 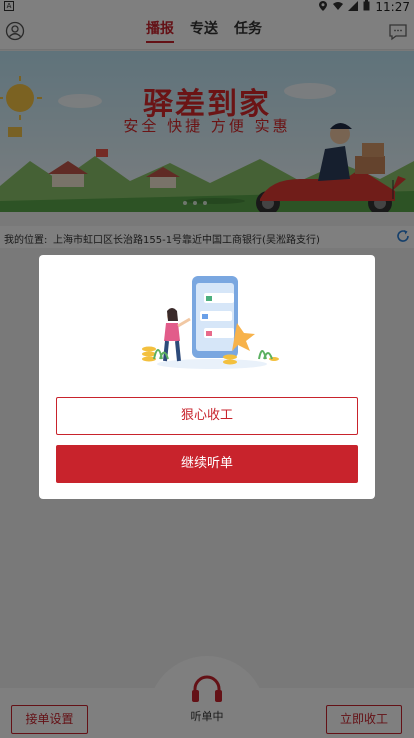 I want to click on quit-work-button: 狠心收工, so click(x=207, y=416).